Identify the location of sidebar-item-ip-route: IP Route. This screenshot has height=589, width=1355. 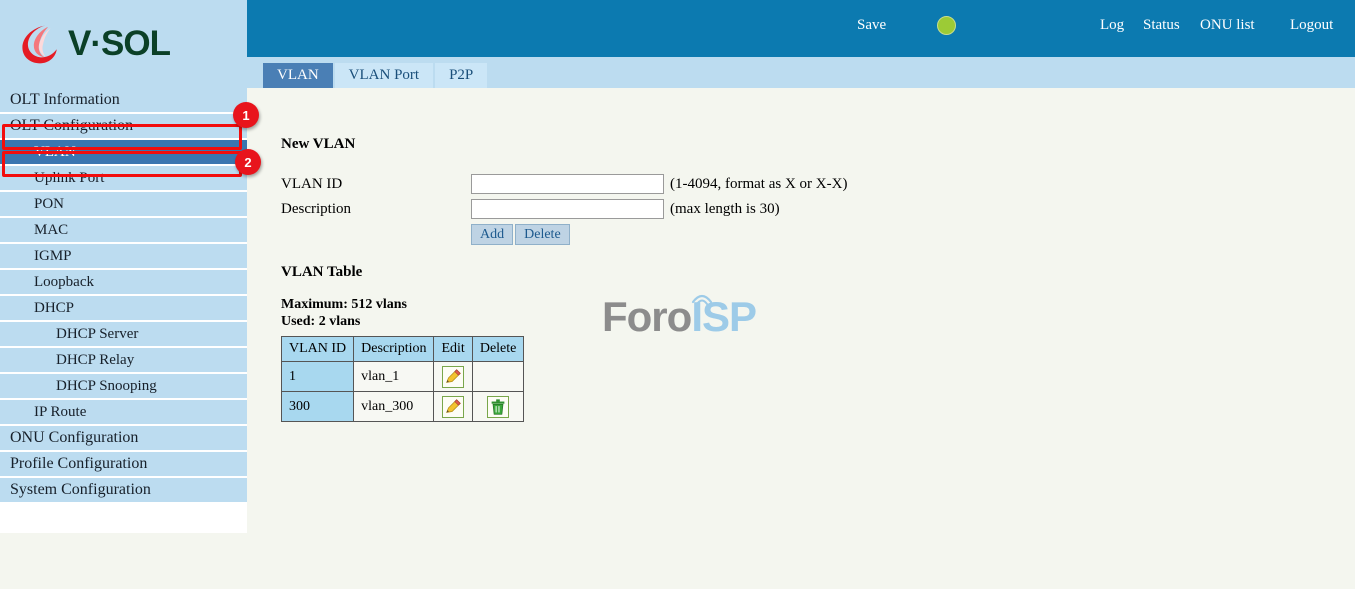
(123, 413).